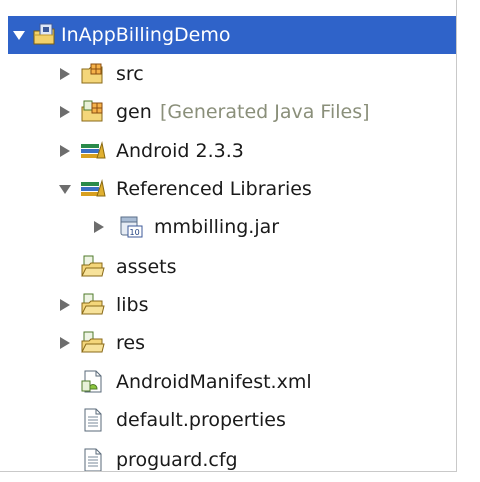 Image resolution: width=480 pixels, height=482 pixels. What do you see at coordinates (132, 305) in the screenshot?
I see `tree-item-label: libs` at bounding box center [132, 305].